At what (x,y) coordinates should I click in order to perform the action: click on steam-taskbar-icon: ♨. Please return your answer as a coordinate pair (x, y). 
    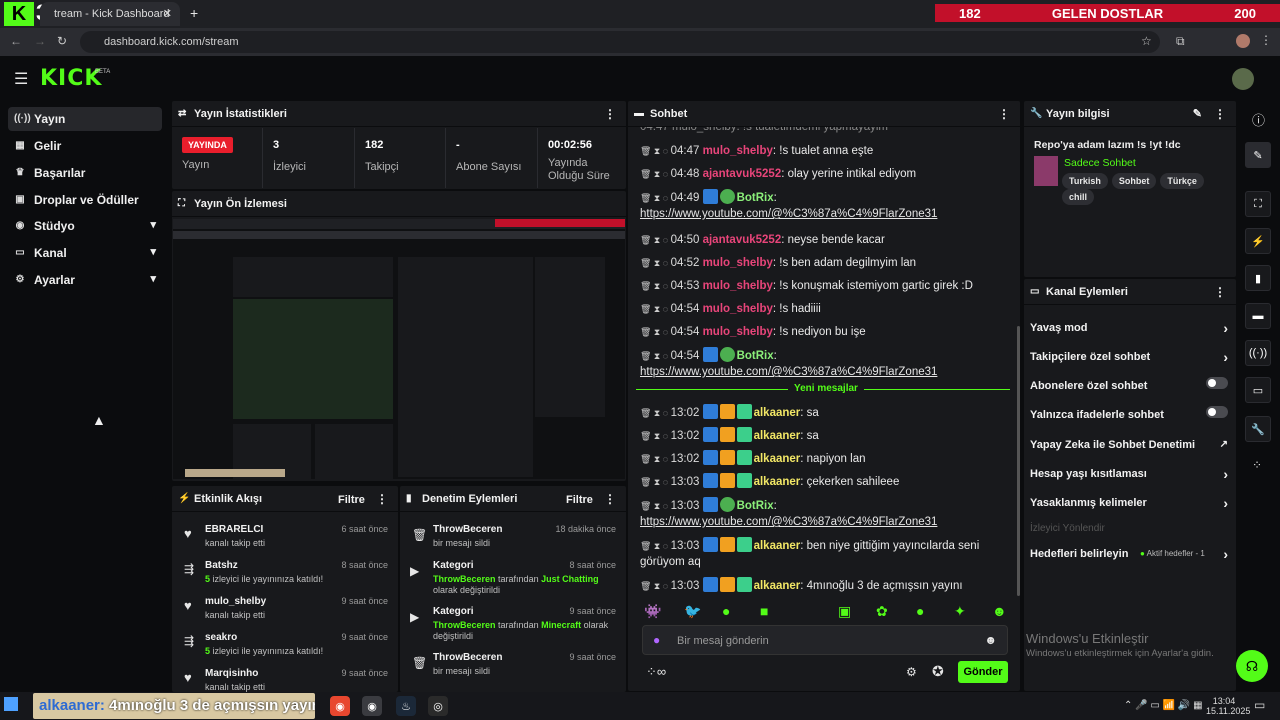
    Looking at the image, I should click on (406, 706).